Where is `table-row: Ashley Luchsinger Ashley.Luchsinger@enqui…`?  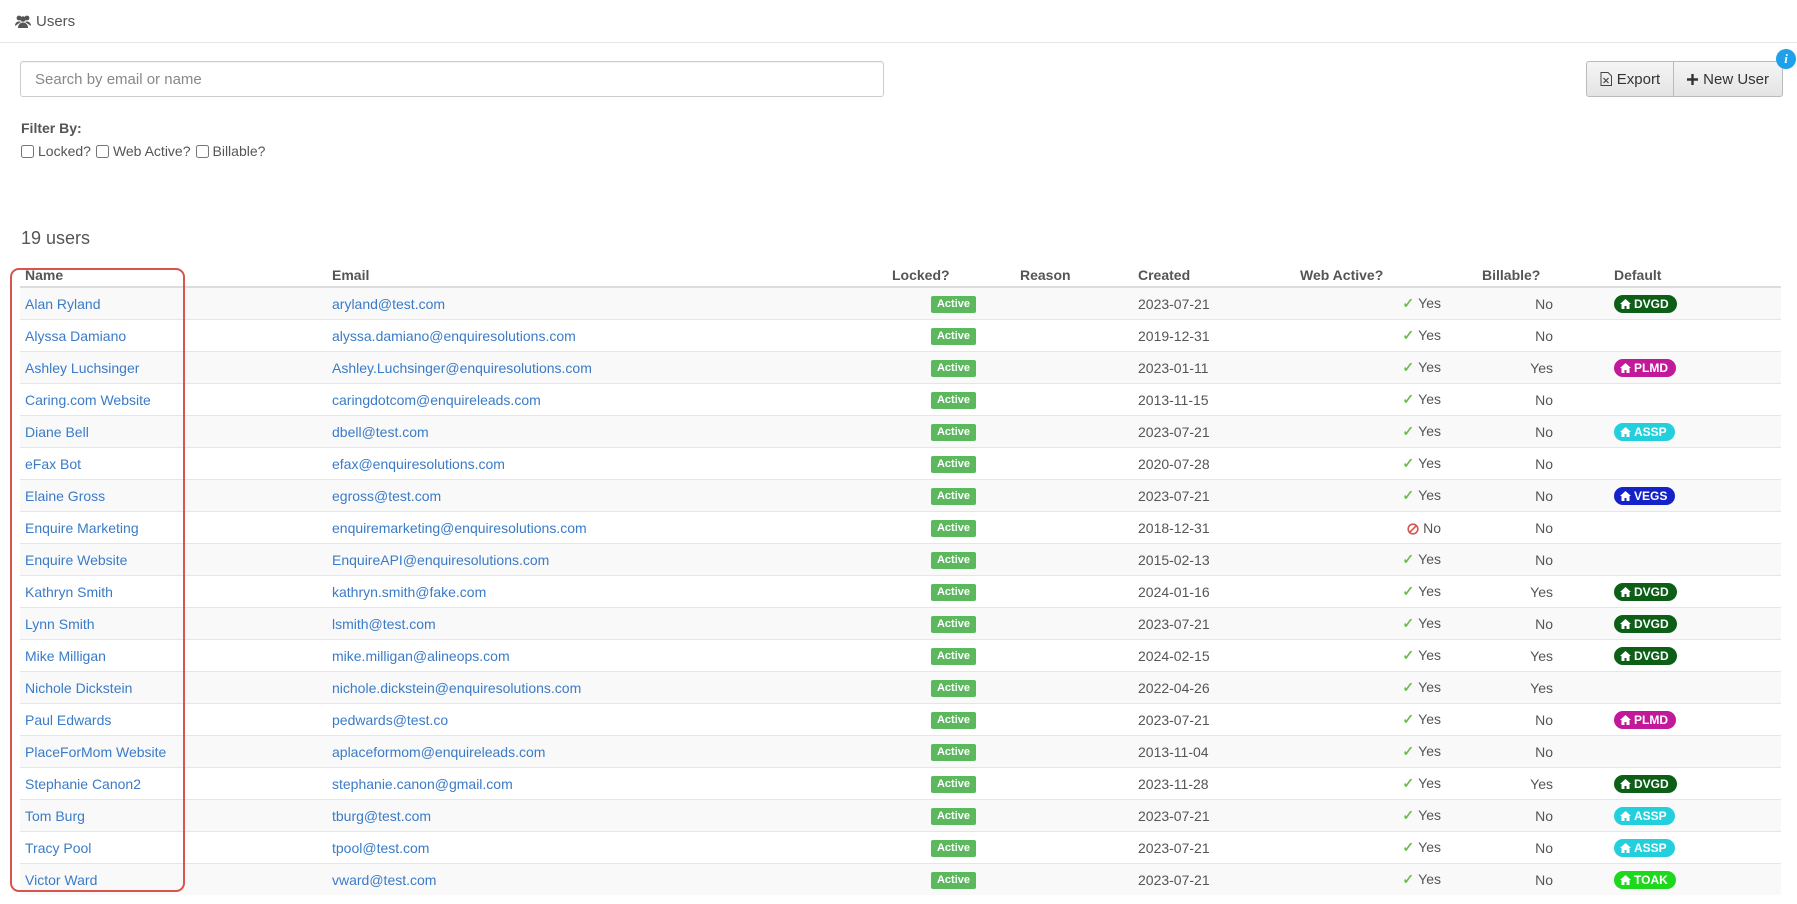 table-row: Ashley Luchsinger Ashley.Luchsinger@enqui… is located at coordinates (900, 367).